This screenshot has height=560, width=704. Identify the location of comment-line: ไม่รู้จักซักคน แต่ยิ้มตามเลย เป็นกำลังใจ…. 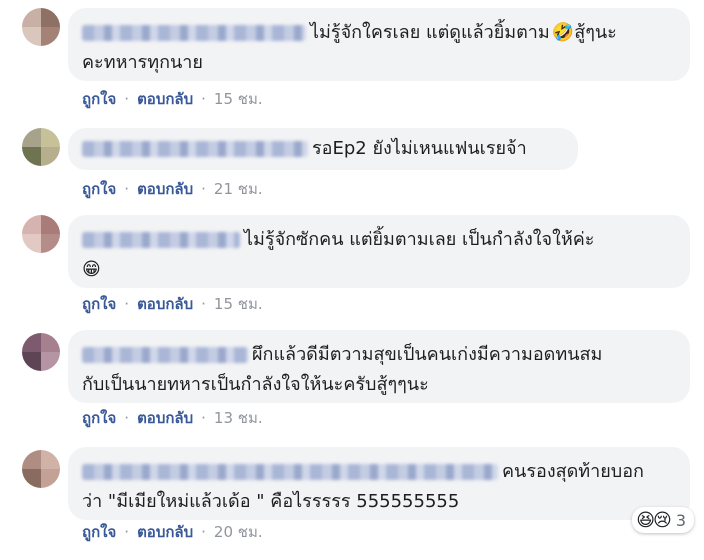
(379, 240).